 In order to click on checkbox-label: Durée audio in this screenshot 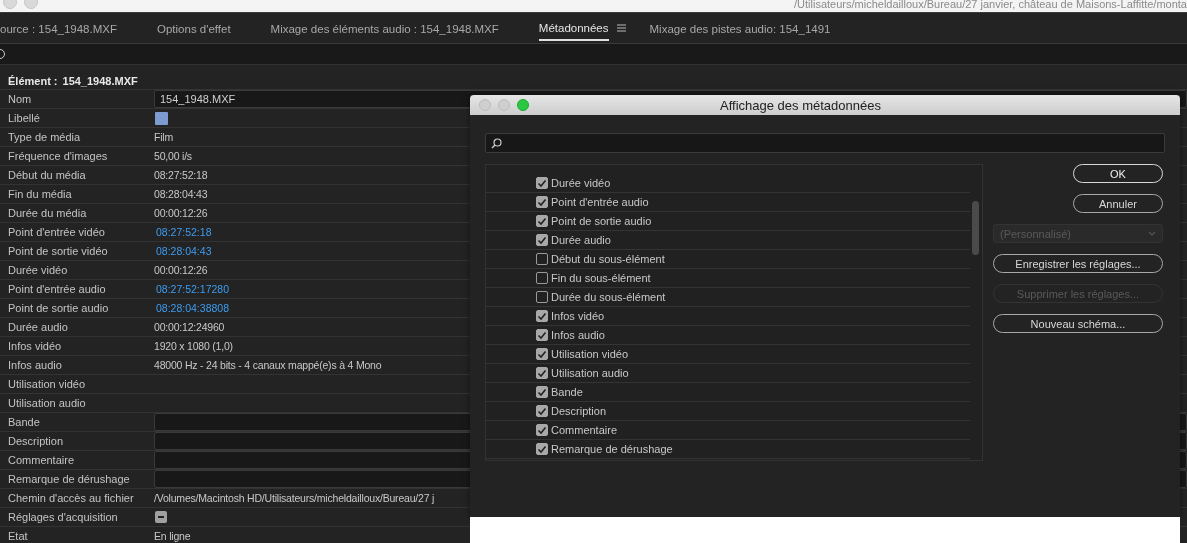, I will do `click(581, 240)`.